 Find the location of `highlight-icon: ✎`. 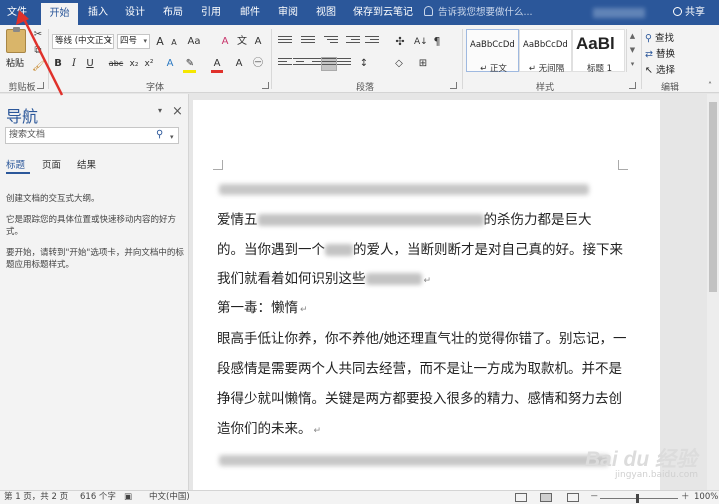

highlight-icon: ✎ is located at coordinates (190, 64).